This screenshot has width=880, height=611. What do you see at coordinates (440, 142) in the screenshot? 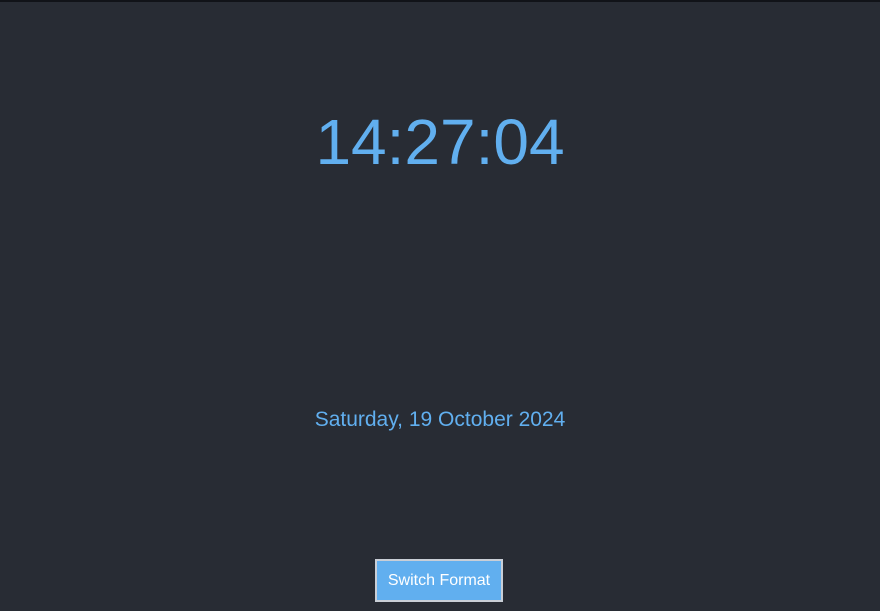
I see `clock-time: 14:27:04` at bounding box center [440, 142].